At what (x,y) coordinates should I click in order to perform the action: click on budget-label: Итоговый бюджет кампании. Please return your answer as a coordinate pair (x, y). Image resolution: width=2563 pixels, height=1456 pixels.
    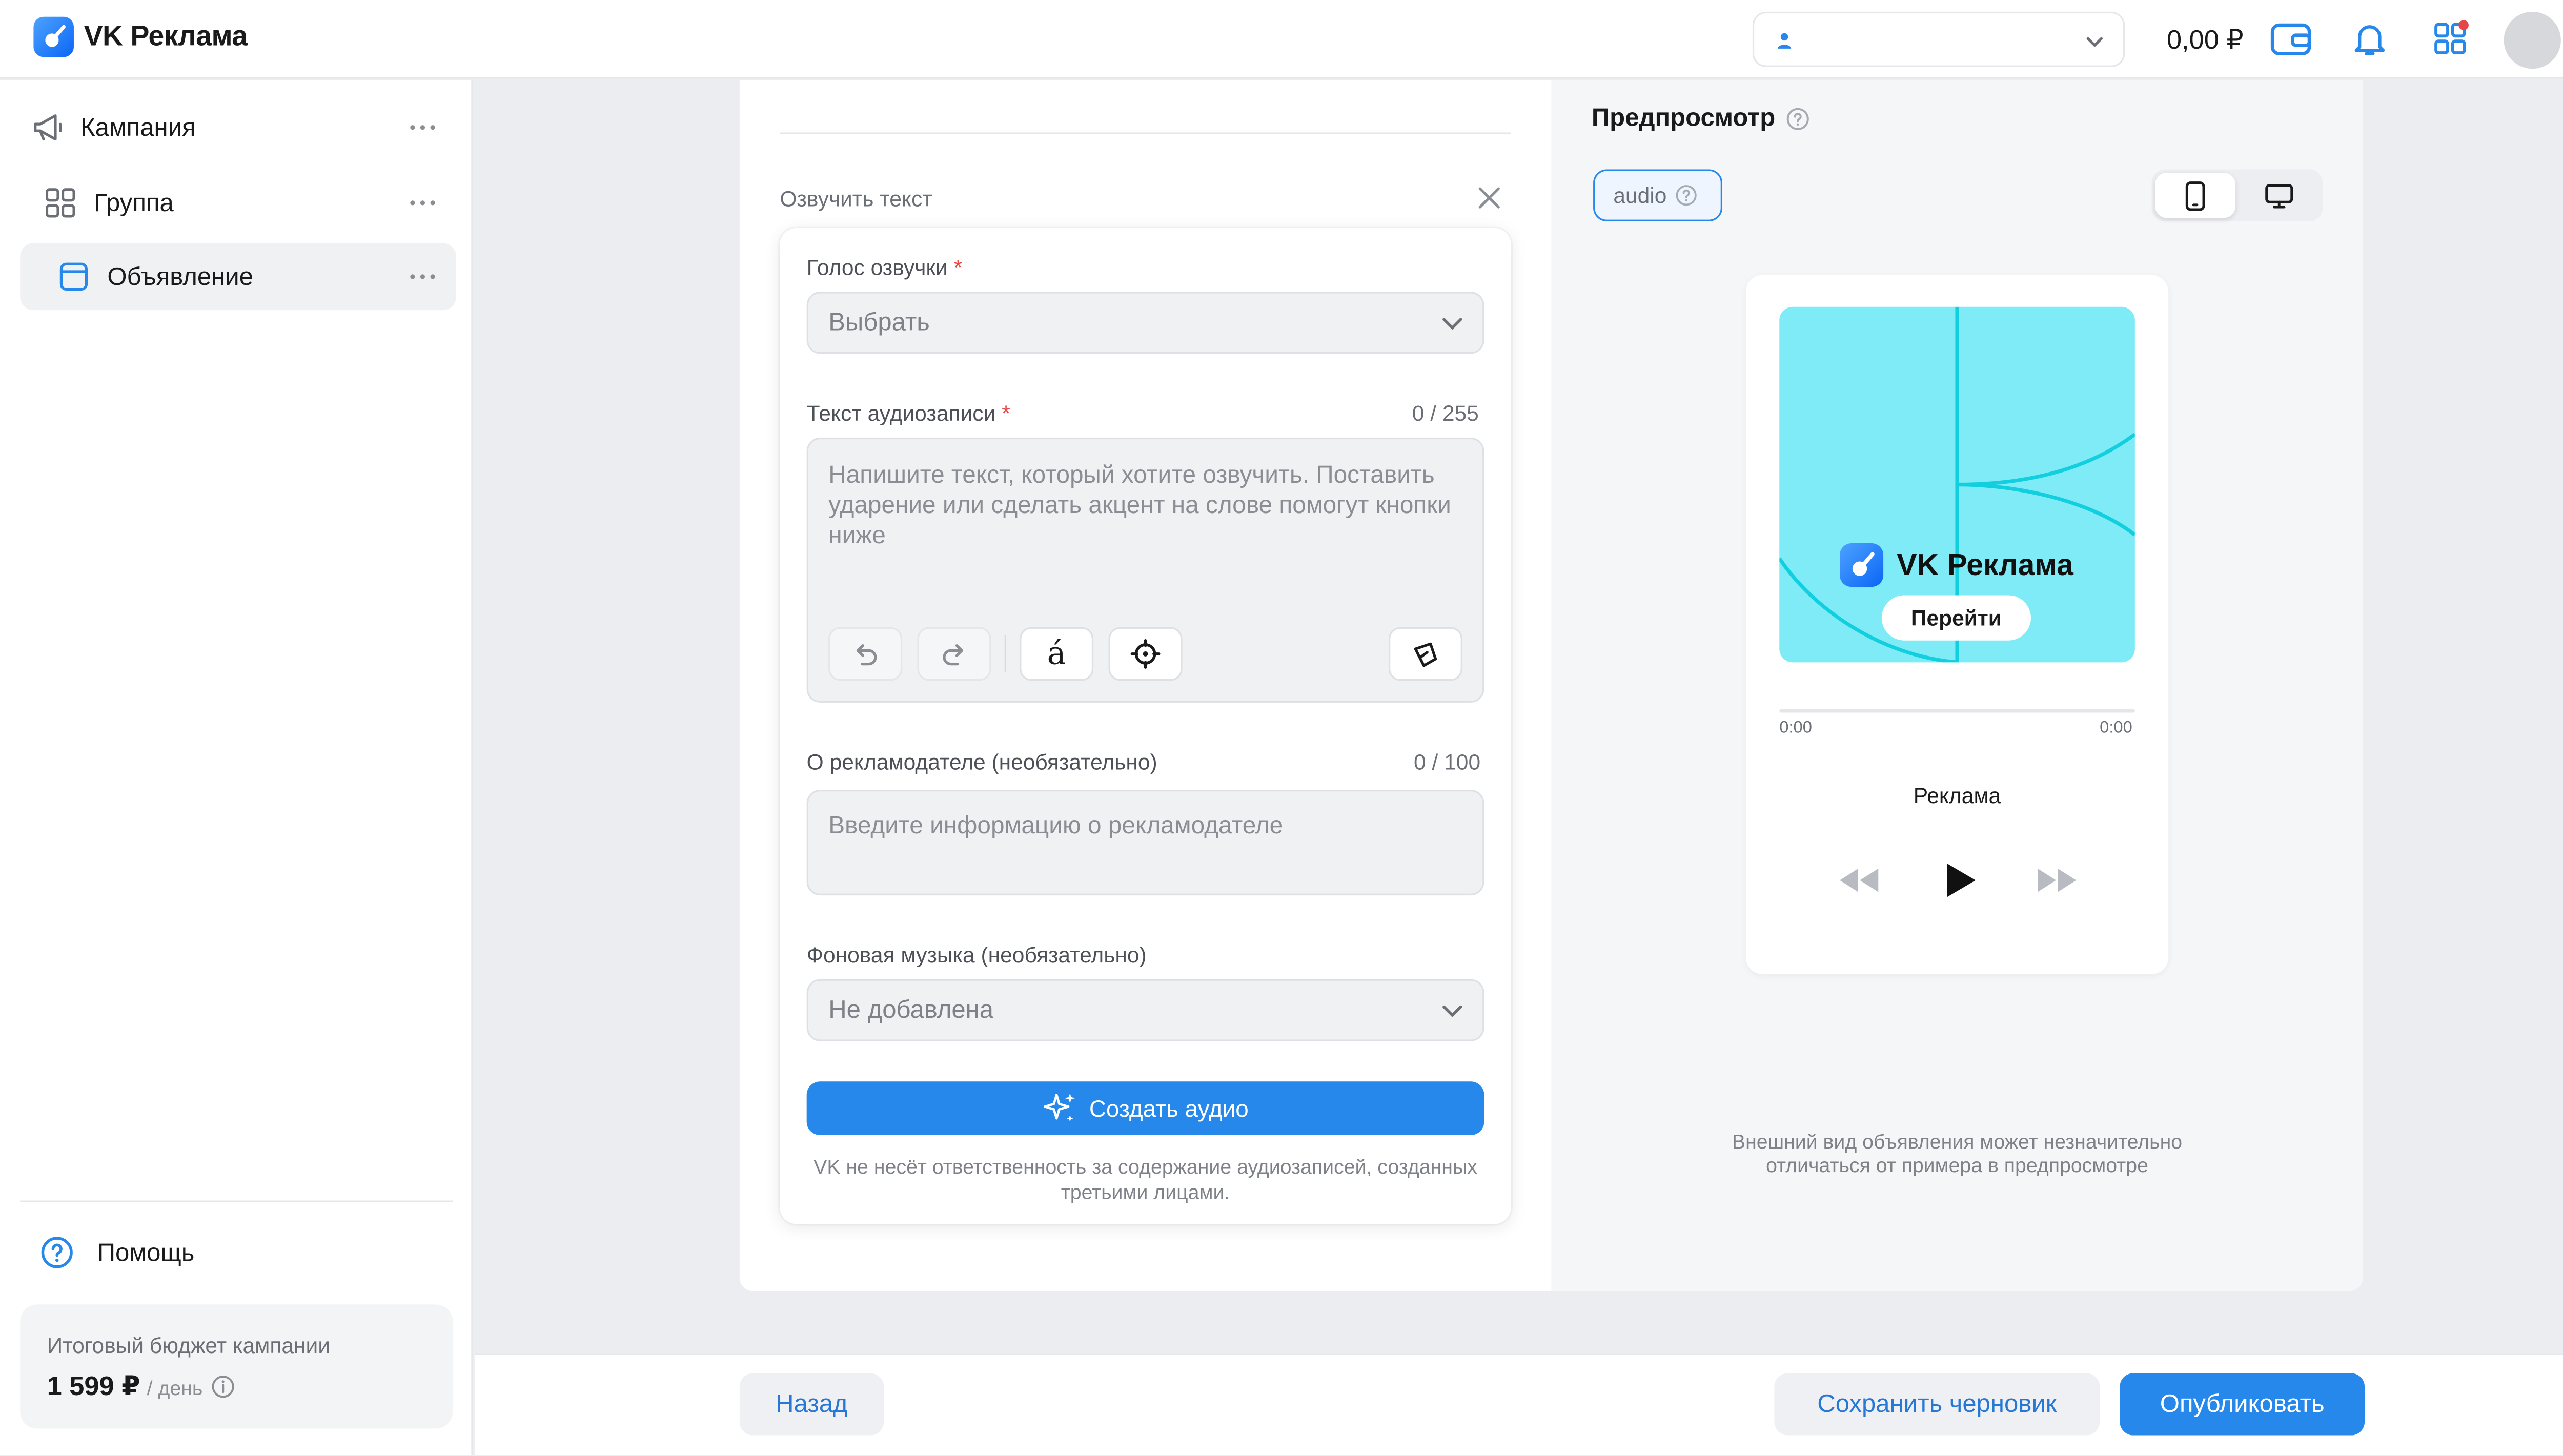
    Looking at the image, I should click on (189, 1345).